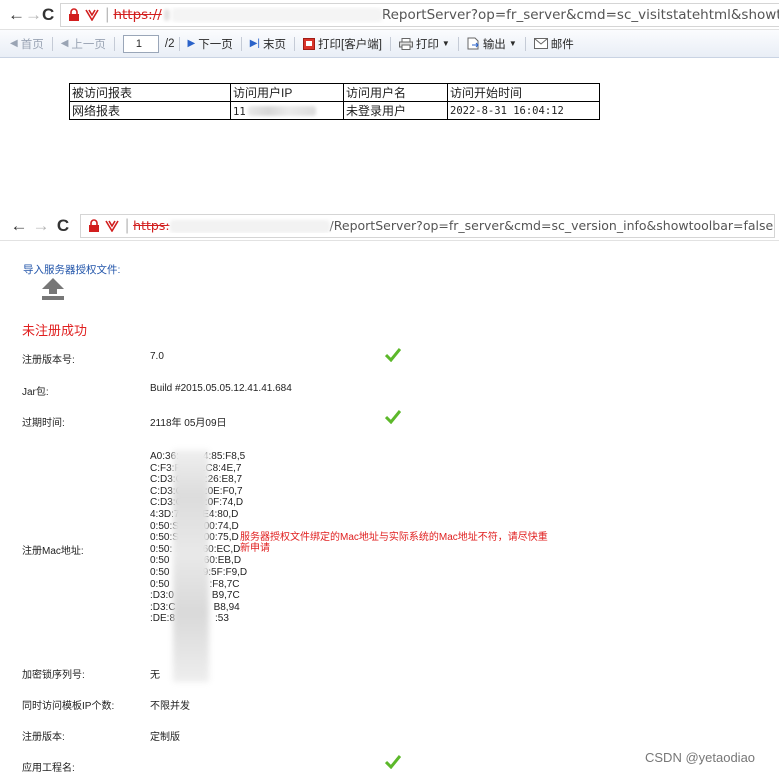  I want to click on print-button: 打印 ▼, so click(424, 44).